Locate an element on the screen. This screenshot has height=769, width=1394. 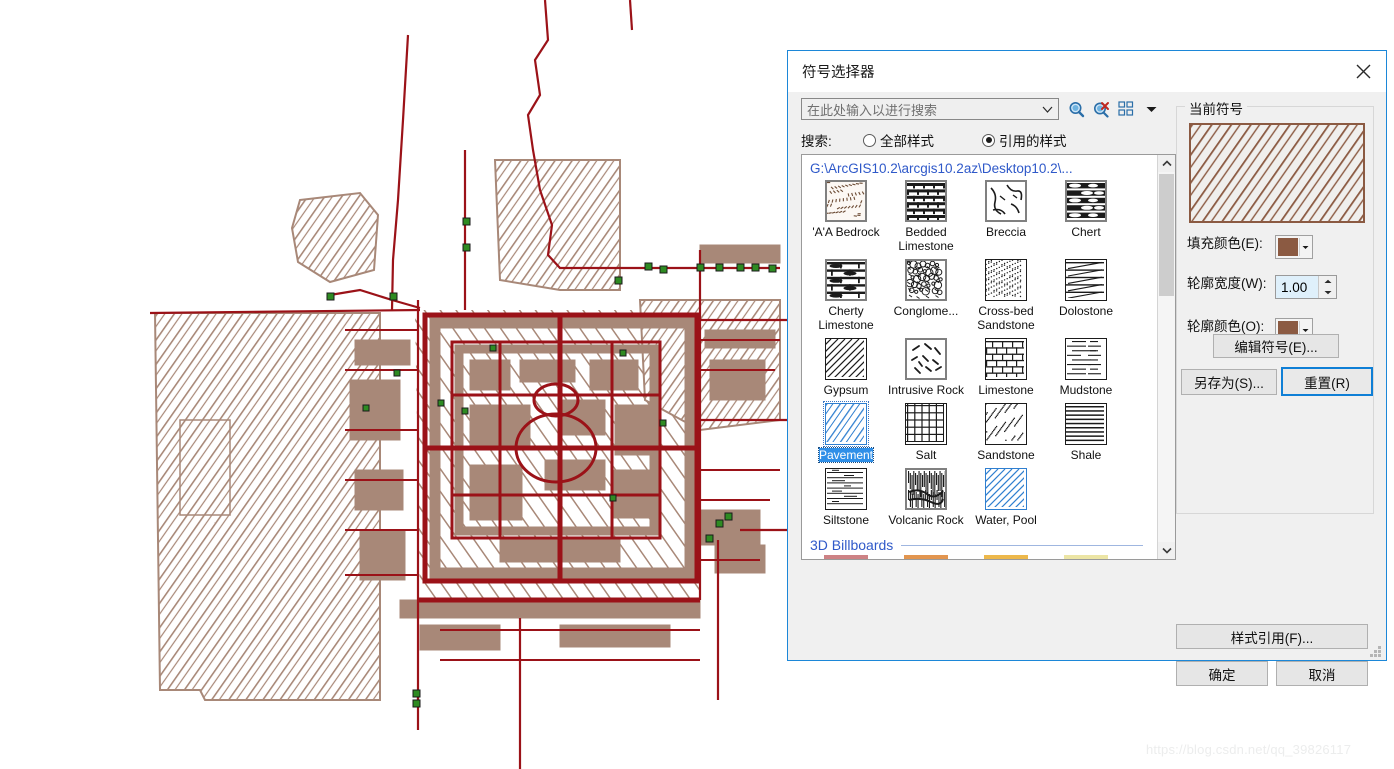
fill-color-button is located at coordinates (1294, 247).